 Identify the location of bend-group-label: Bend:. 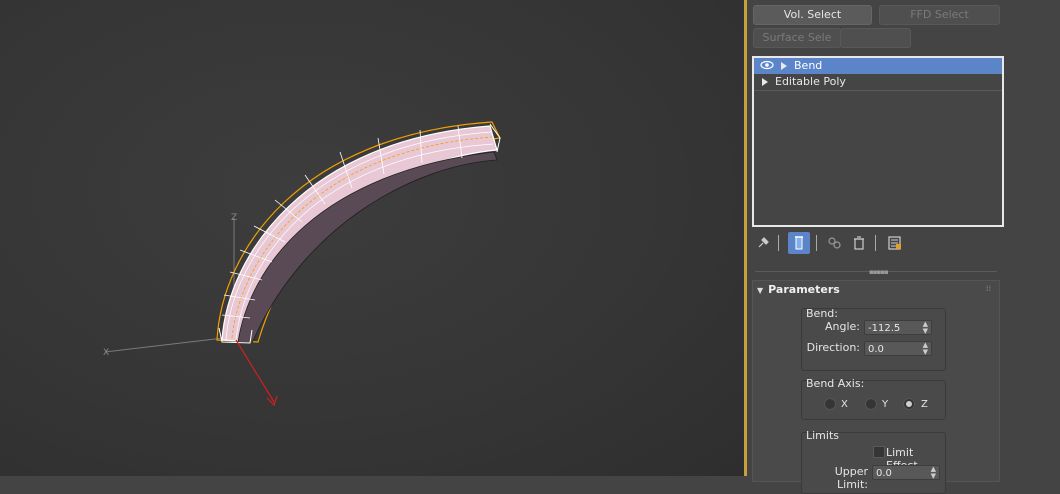
(822, 313).